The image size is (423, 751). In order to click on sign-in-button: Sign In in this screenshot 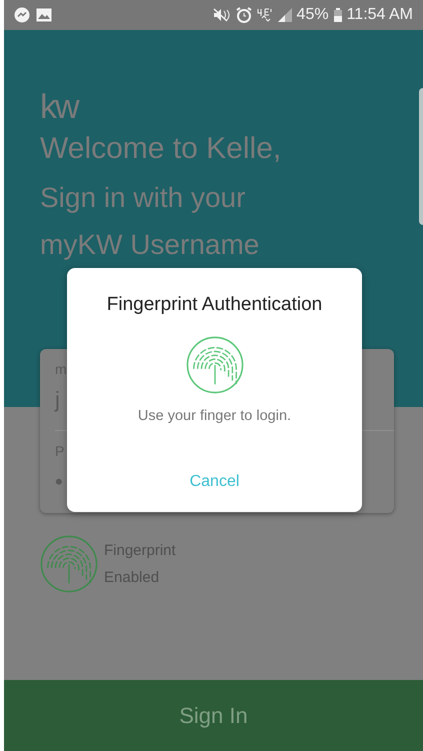, I will do `click(213, 715)`.